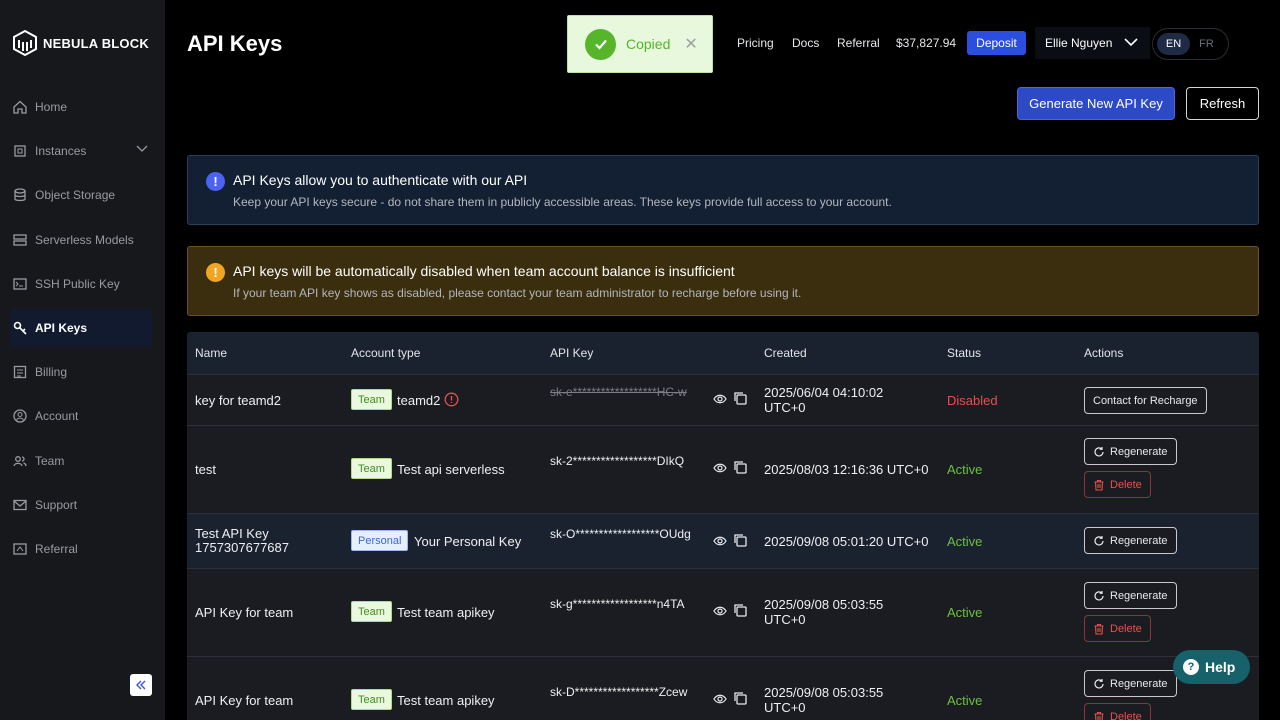 The height and width of the screenshot is (720, 1280). Describe the element at coordinates (215, 272) in the screenshot. I see `warning-icon: !` at that location.